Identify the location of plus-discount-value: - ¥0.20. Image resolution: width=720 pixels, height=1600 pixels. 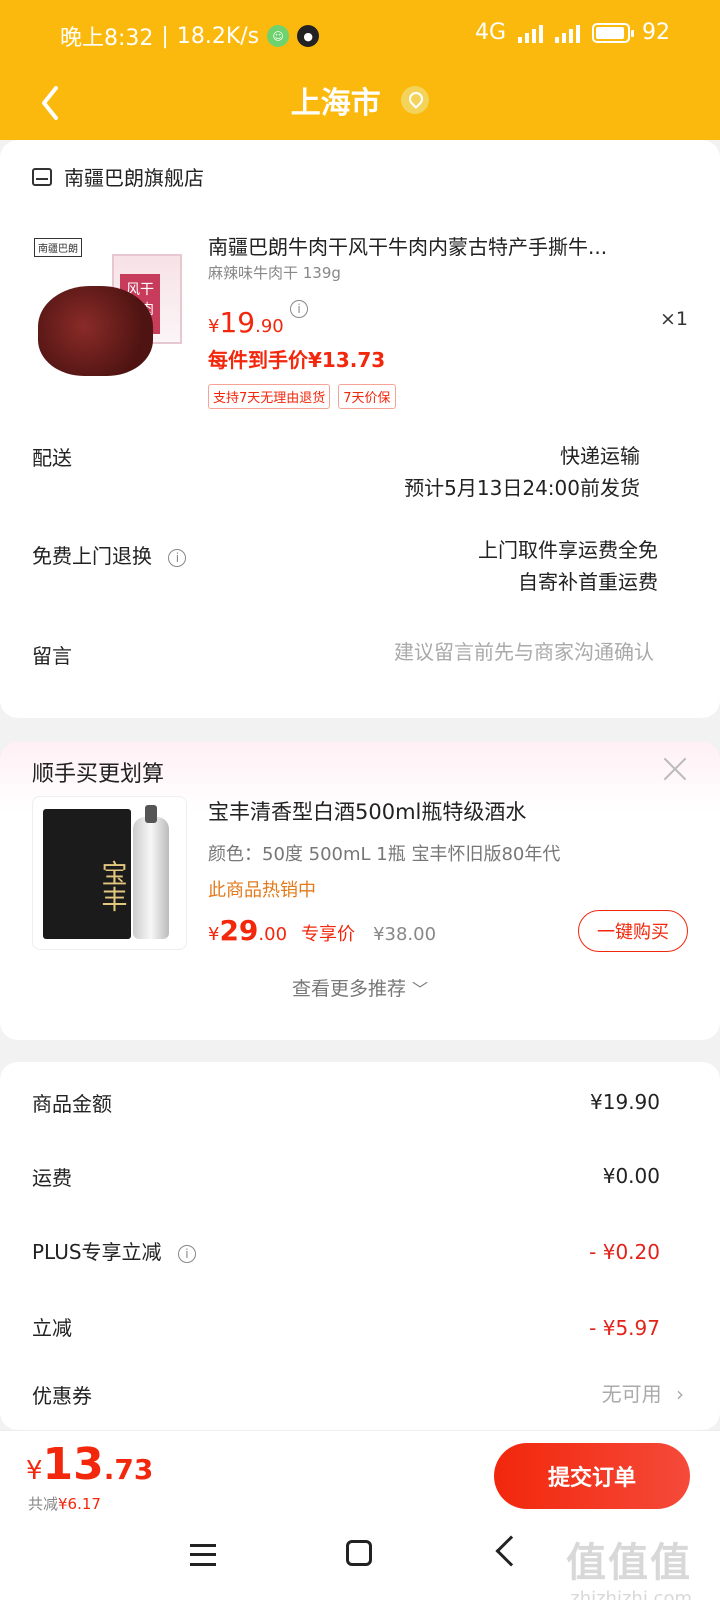
(624, 1252).